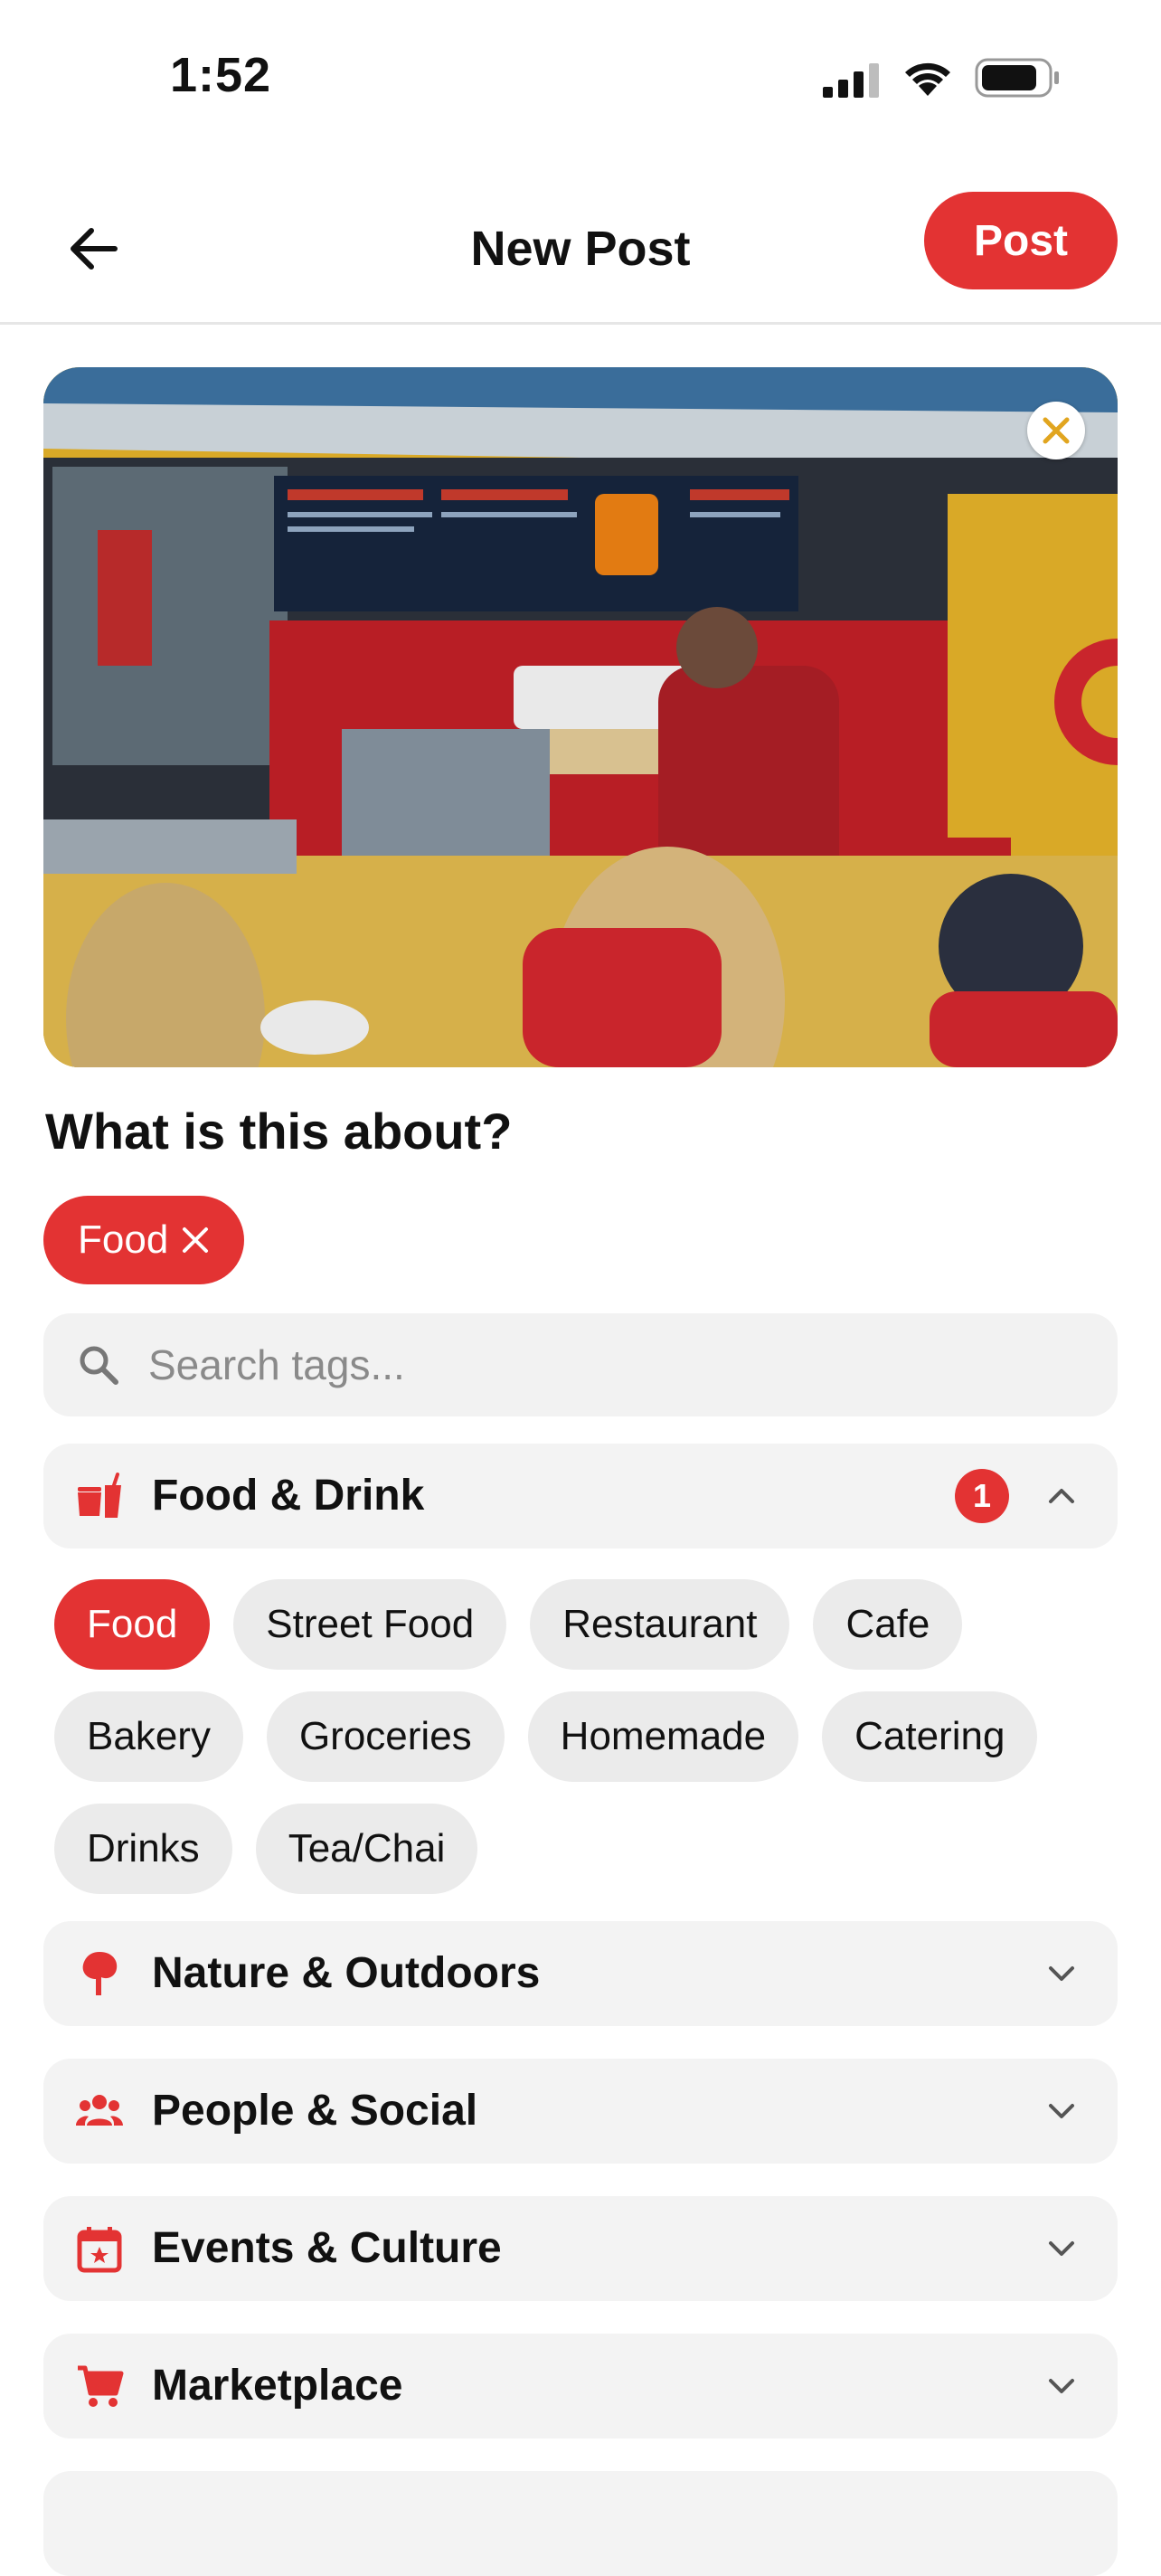 The height and width of the screenshot is (2576, 1161). I want to click on selected-count-badge: 1, so click(982, 1496).